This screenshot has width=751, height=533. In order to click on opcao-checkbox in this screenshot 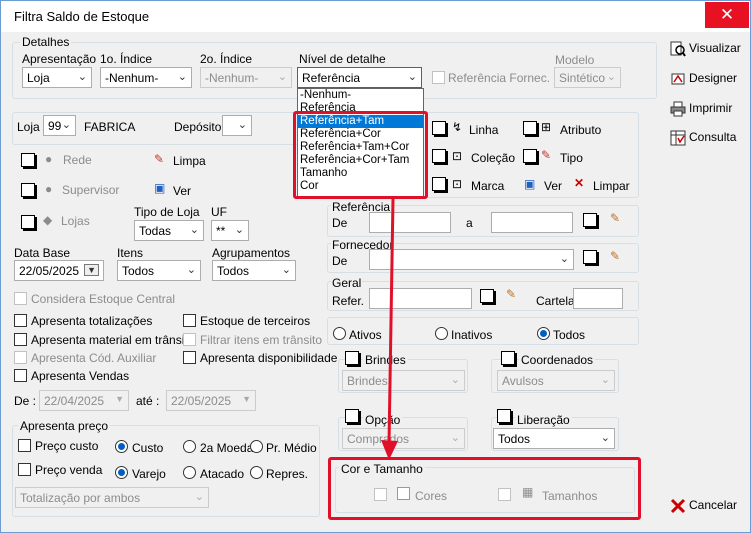, I will do `click(352, 416)`.